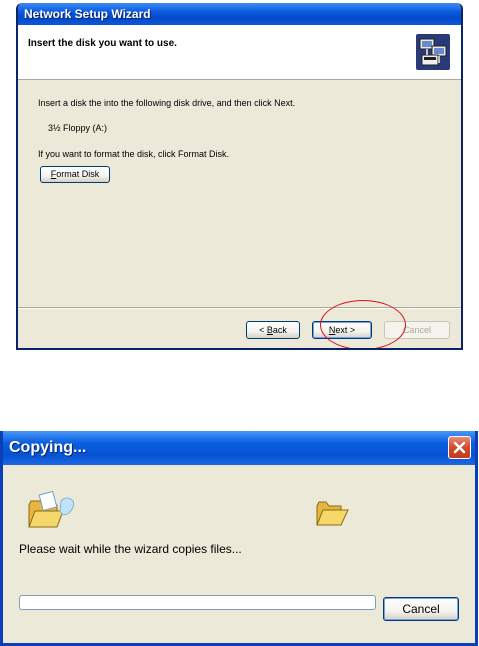 The height and width of the screenshot is (646, 479). What do you see at coordinates (78, 128) in the screenshot?
I see `drive-label: 3½ Floppy (A:)` at bounding box center [78, 128].